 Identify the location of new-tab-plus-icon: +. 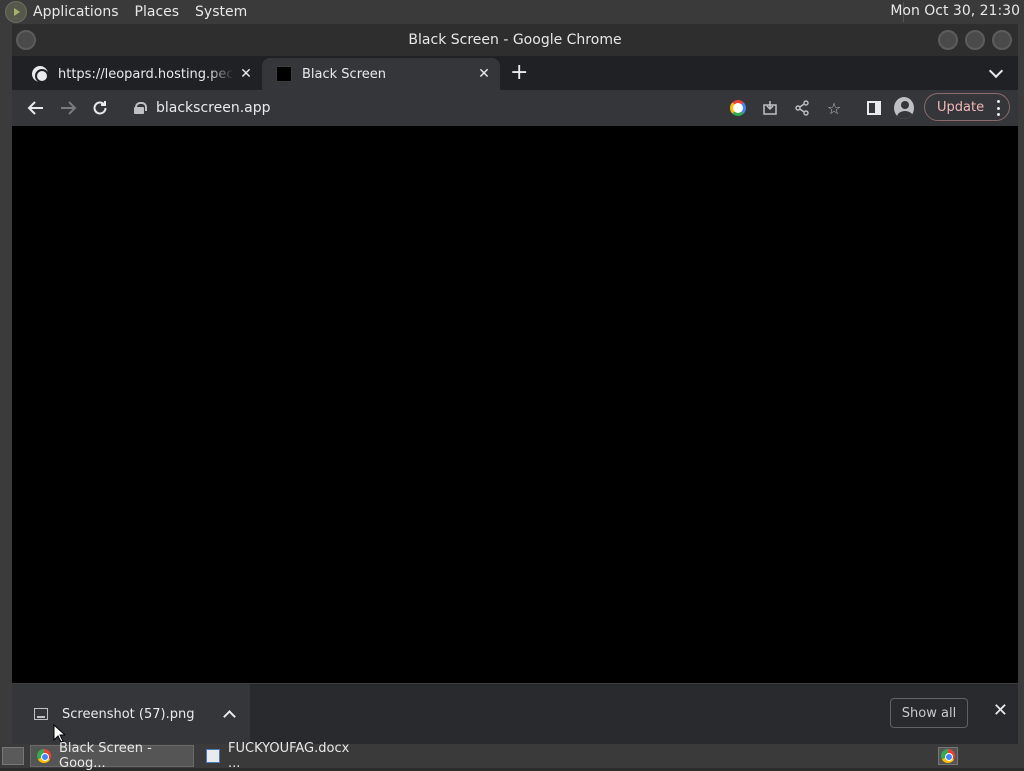
(519, 73).